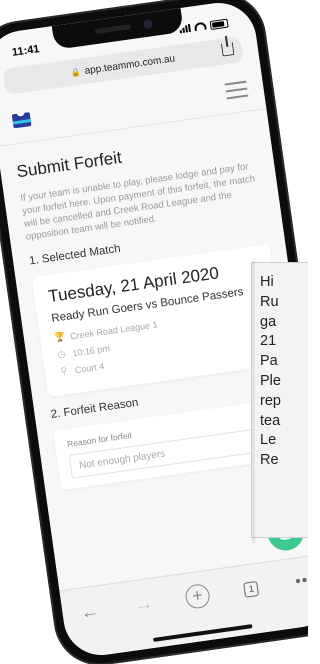 The height and width of the screenshot is (664, 320). What do you see at coordinates (270, 380) in the screenshot?
I see `tooltip-line: Ple` at bounding box center [270, 380].